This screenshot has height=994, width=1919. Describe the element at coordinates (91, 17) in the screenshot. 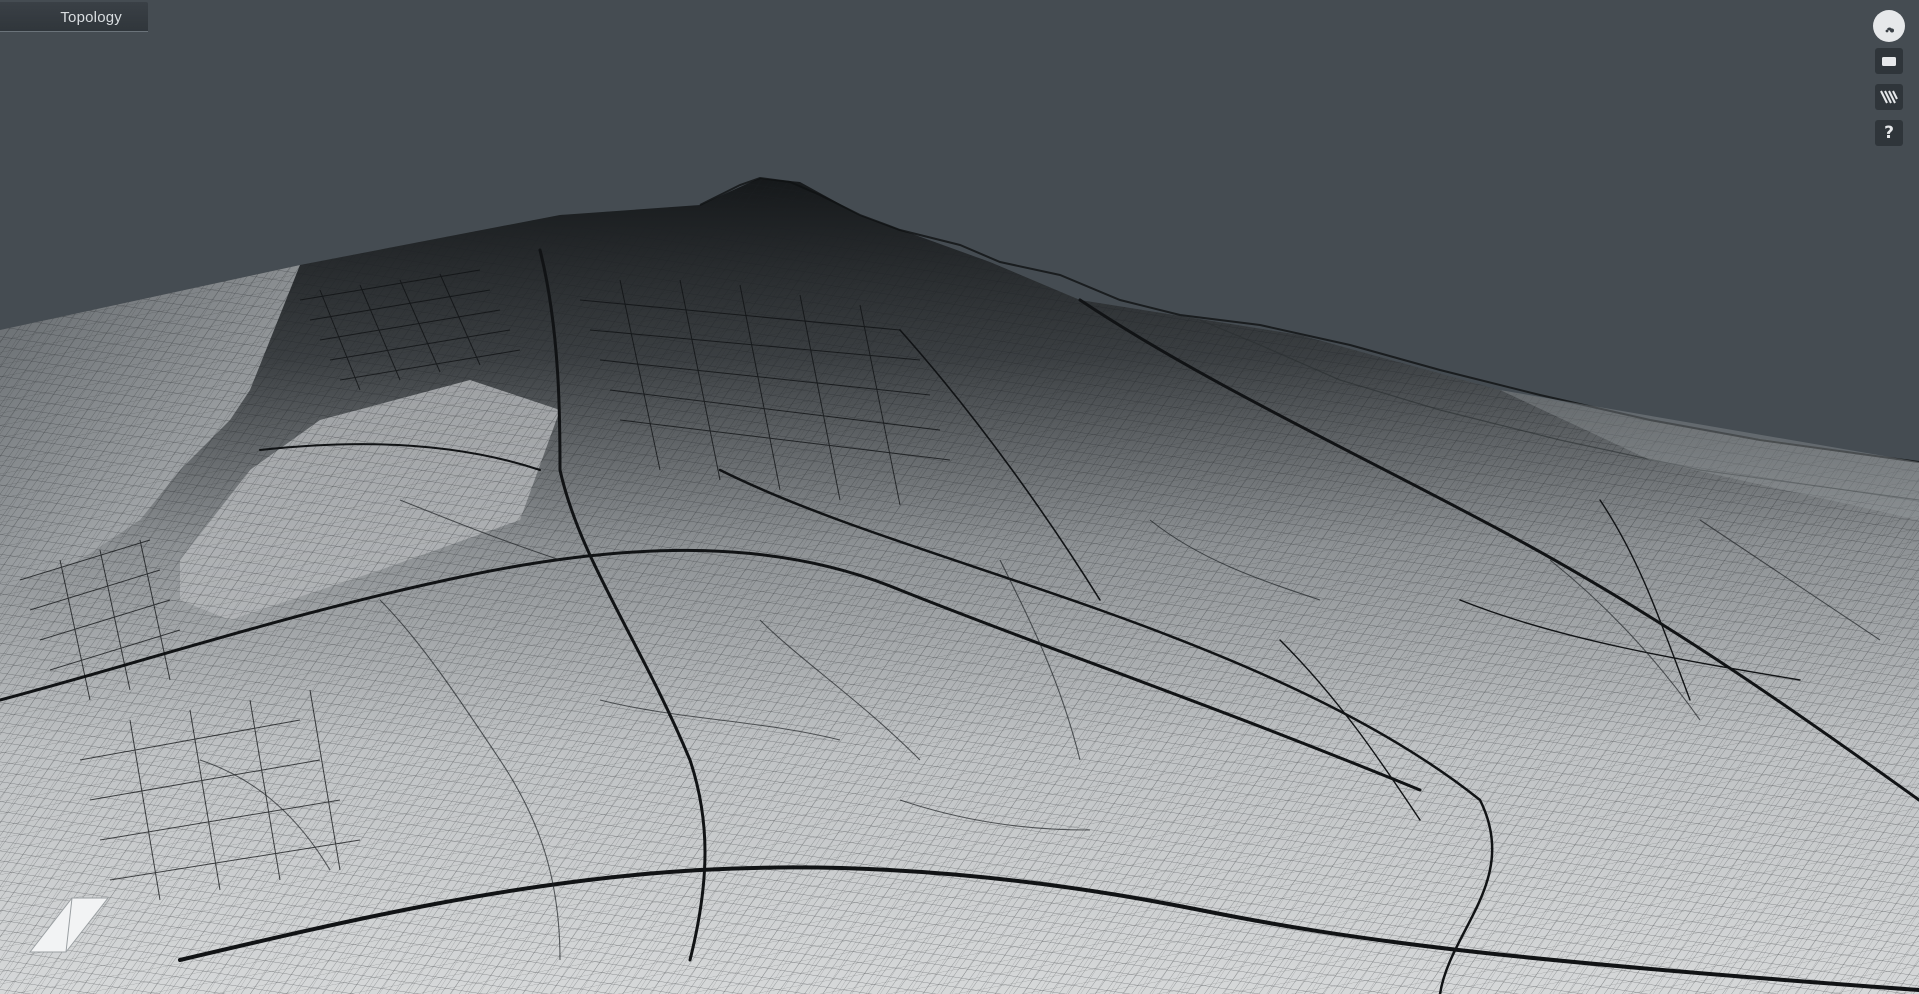

I see `panel-title: Topology` at that location.